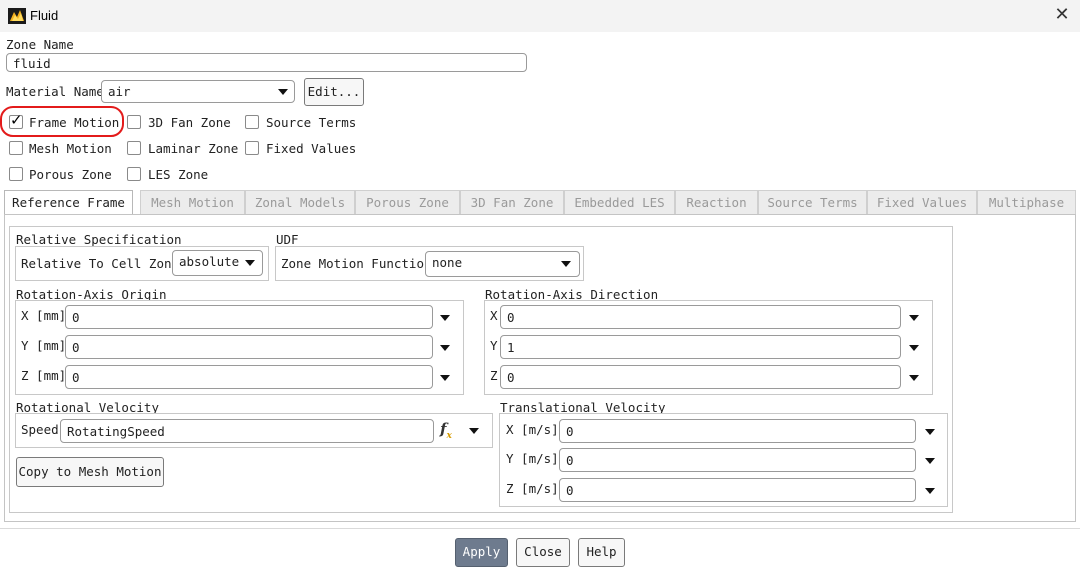  What do you see at coordinates (716, 202) in the screenshot?
I see `tab-reaction: Reaction` at bounding box center [716, 202].